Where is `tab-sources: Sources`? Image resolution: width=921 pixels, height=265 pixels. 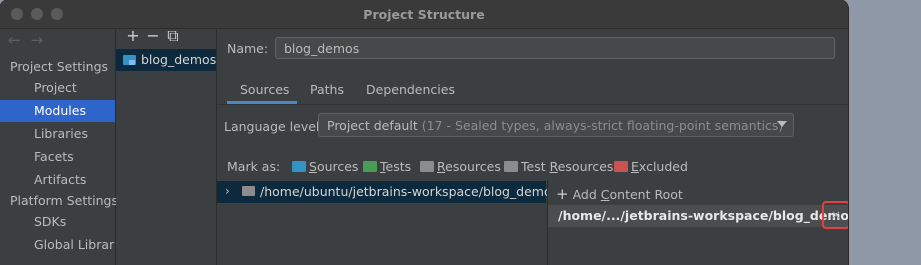
tab-sources: Sources is located at coordinates (264, 89).